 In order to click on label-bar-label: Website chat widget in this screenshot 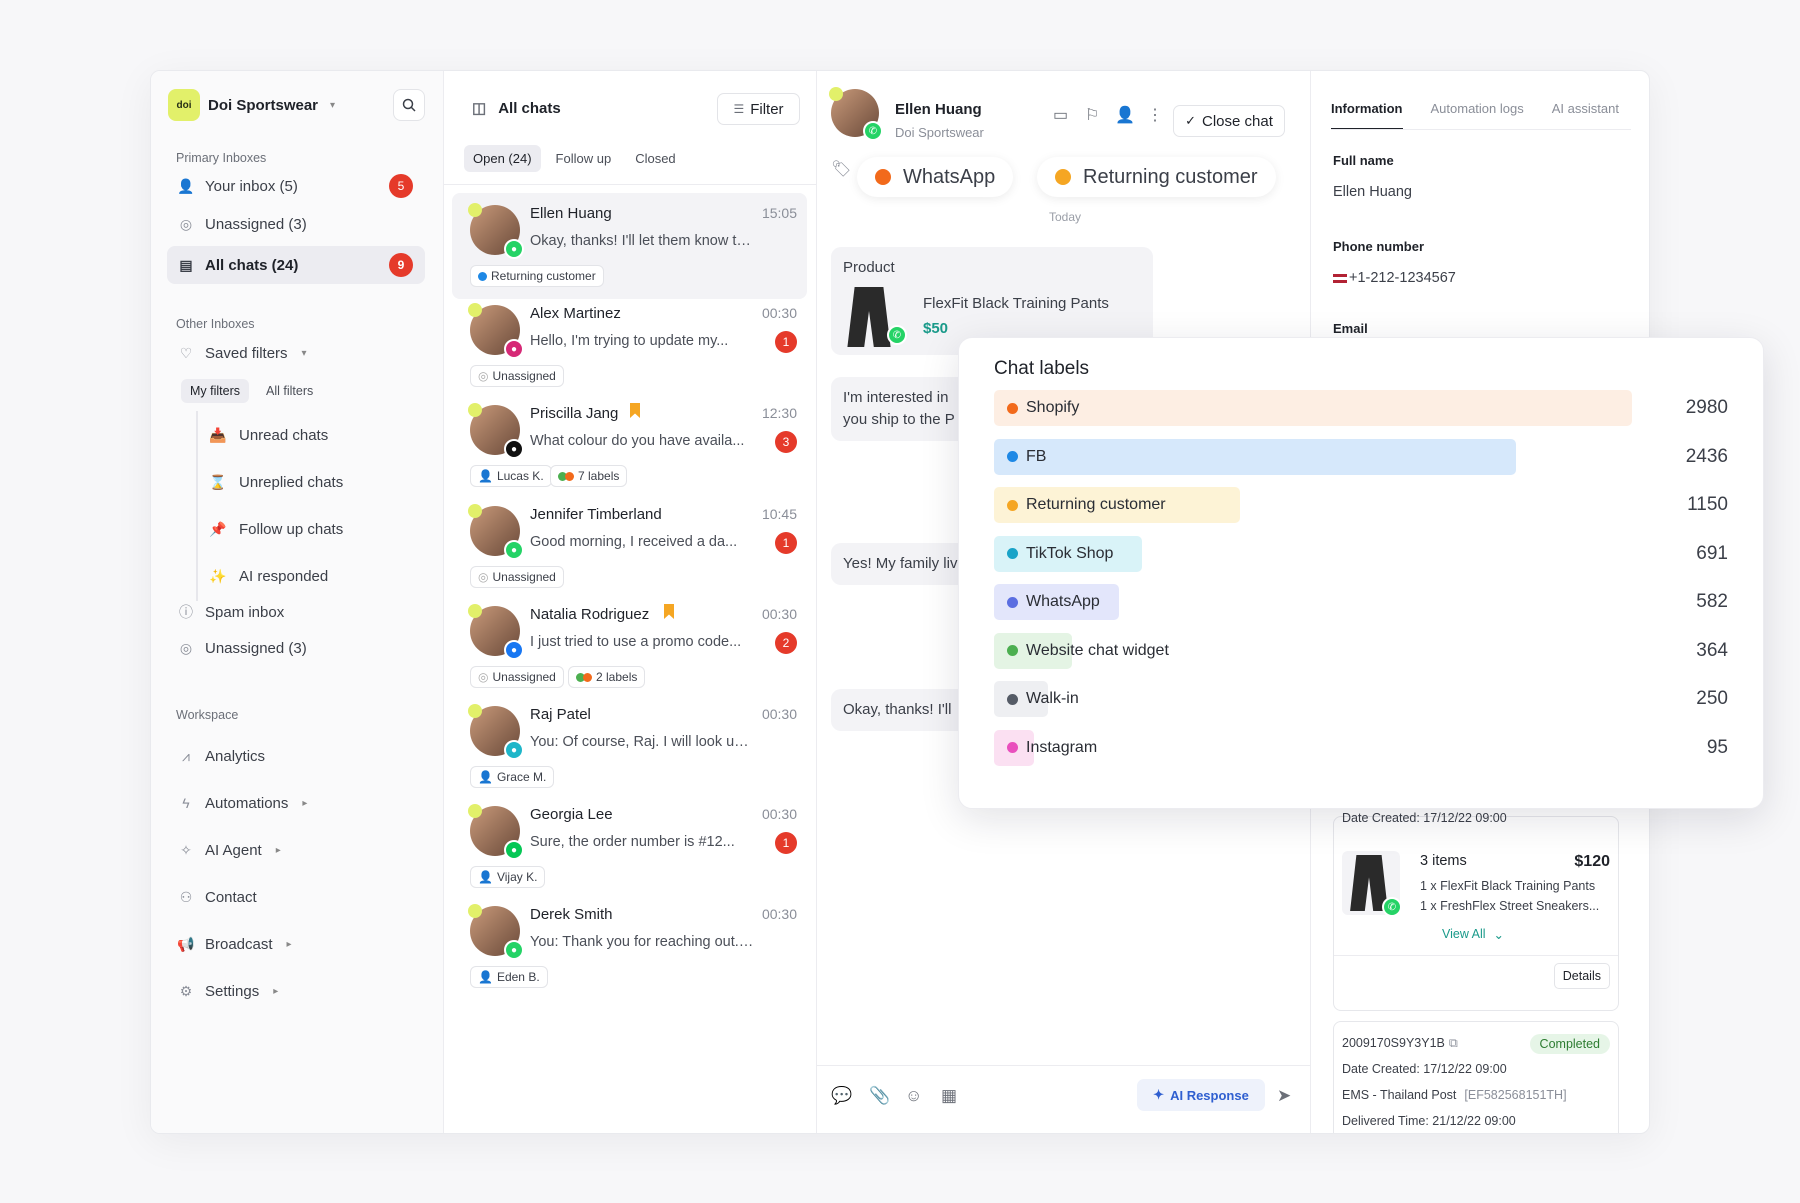, I will do `click(1088, 651)`.